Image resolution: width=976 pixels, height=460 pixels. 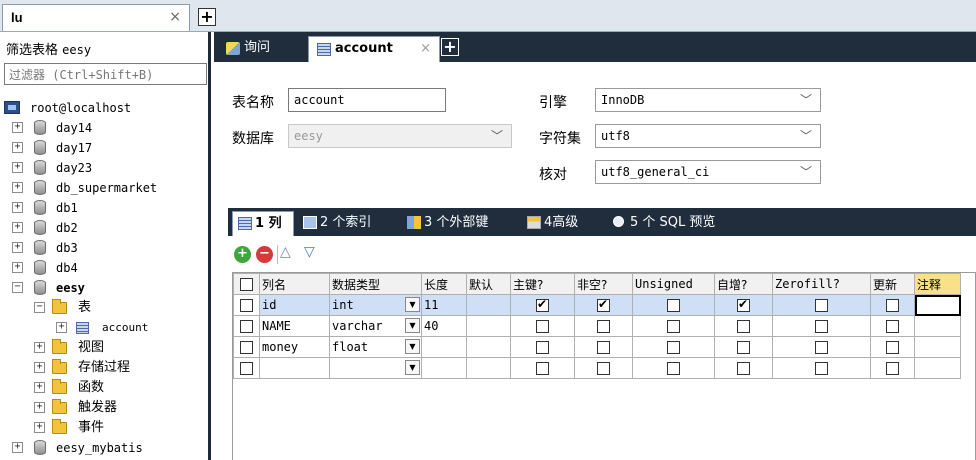 I want to click on table-row: ▼, so click(x=597, y=368).